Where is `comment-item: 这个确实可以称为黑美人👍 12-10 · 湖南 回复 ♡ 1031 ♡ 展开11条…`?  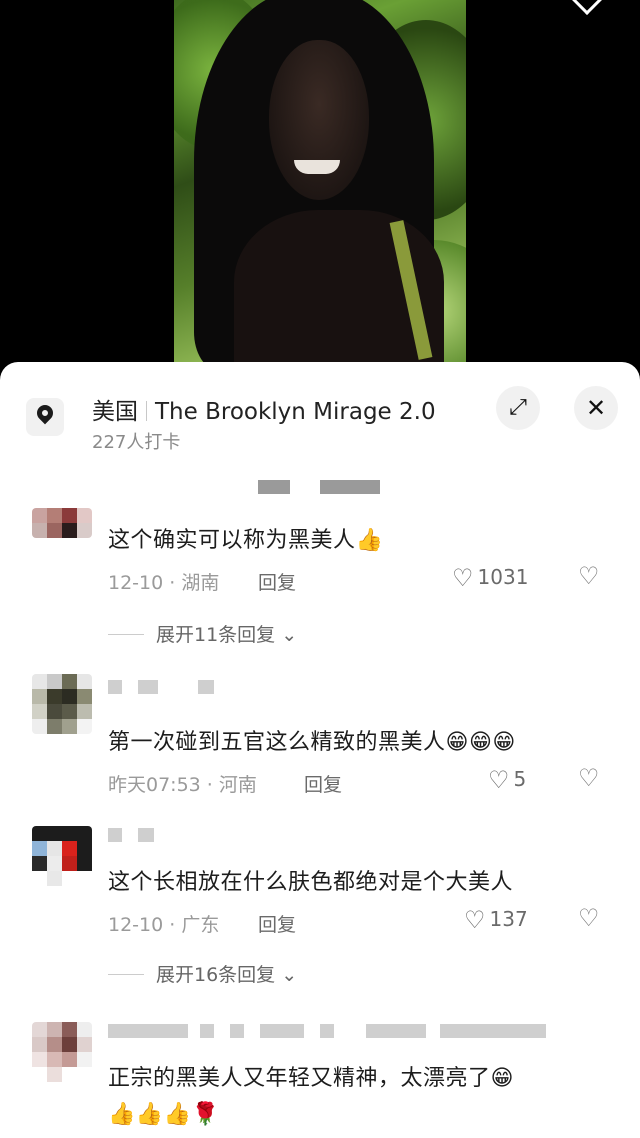 comment-item: 这个确实可以称为黑美人👍 12-10 · 湖南 回复 ♡ 1031 ♡ 展开11条… is located at coordinates (320, 583).